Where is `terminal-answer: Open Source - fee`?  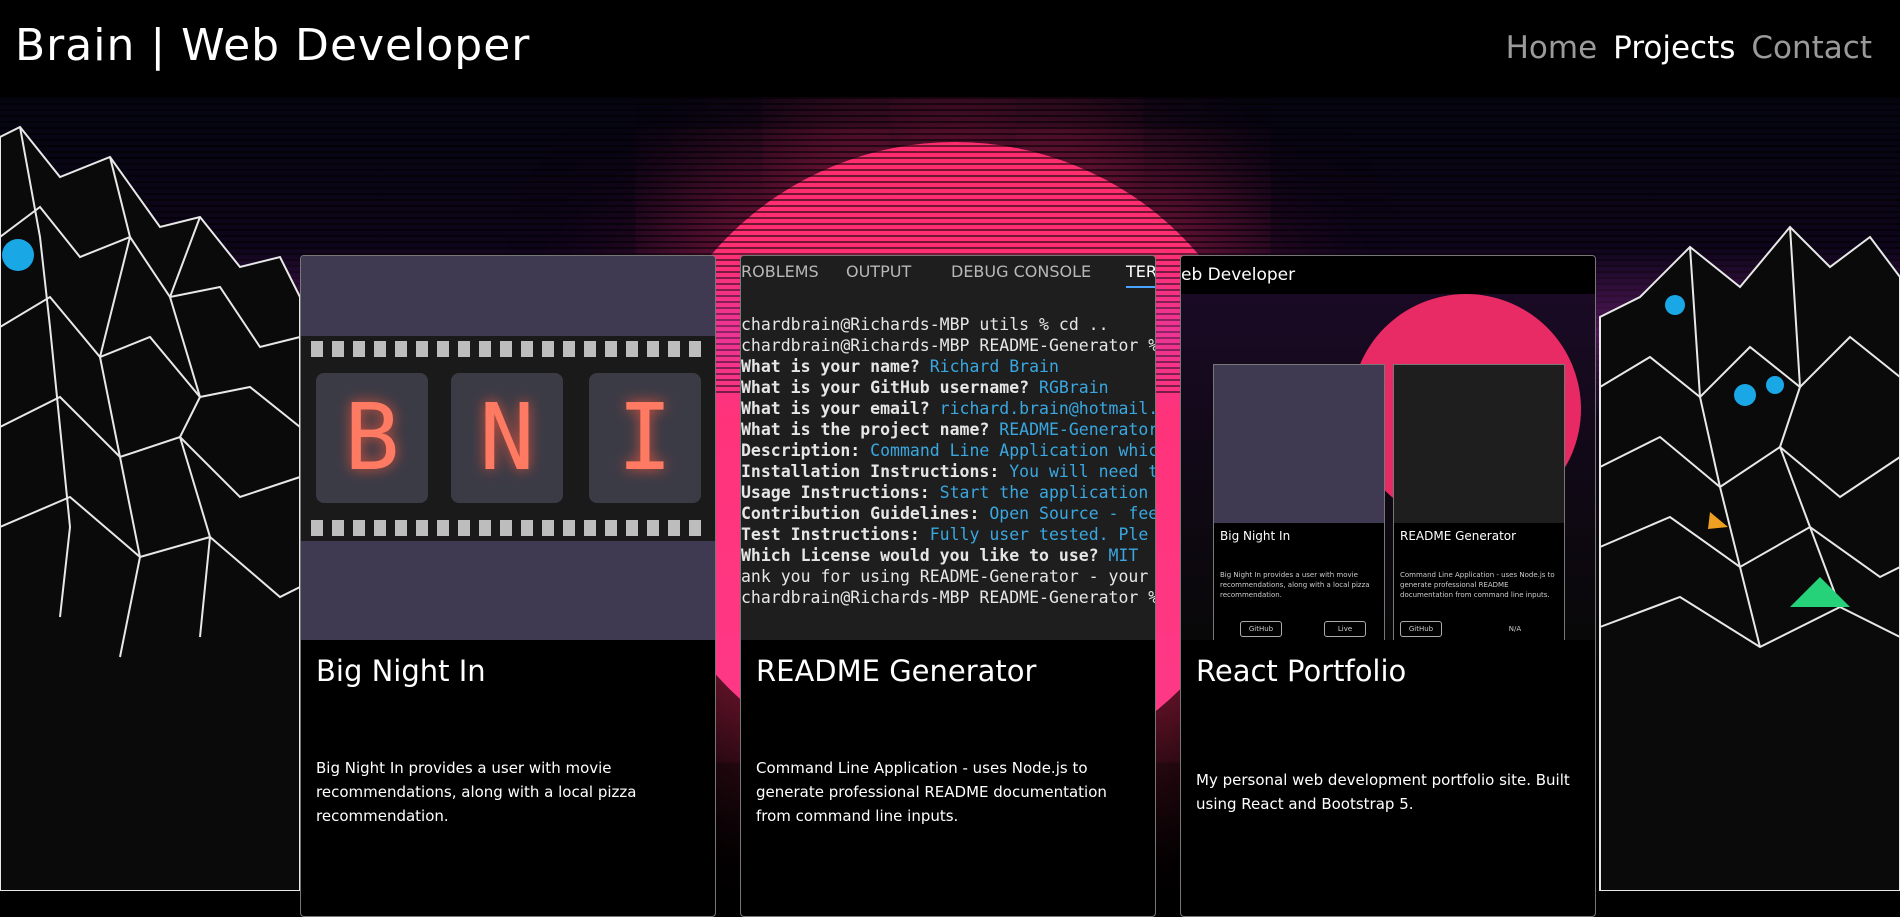 terminal-answer: Open Source - fee is located at coordinates (1067, 513).